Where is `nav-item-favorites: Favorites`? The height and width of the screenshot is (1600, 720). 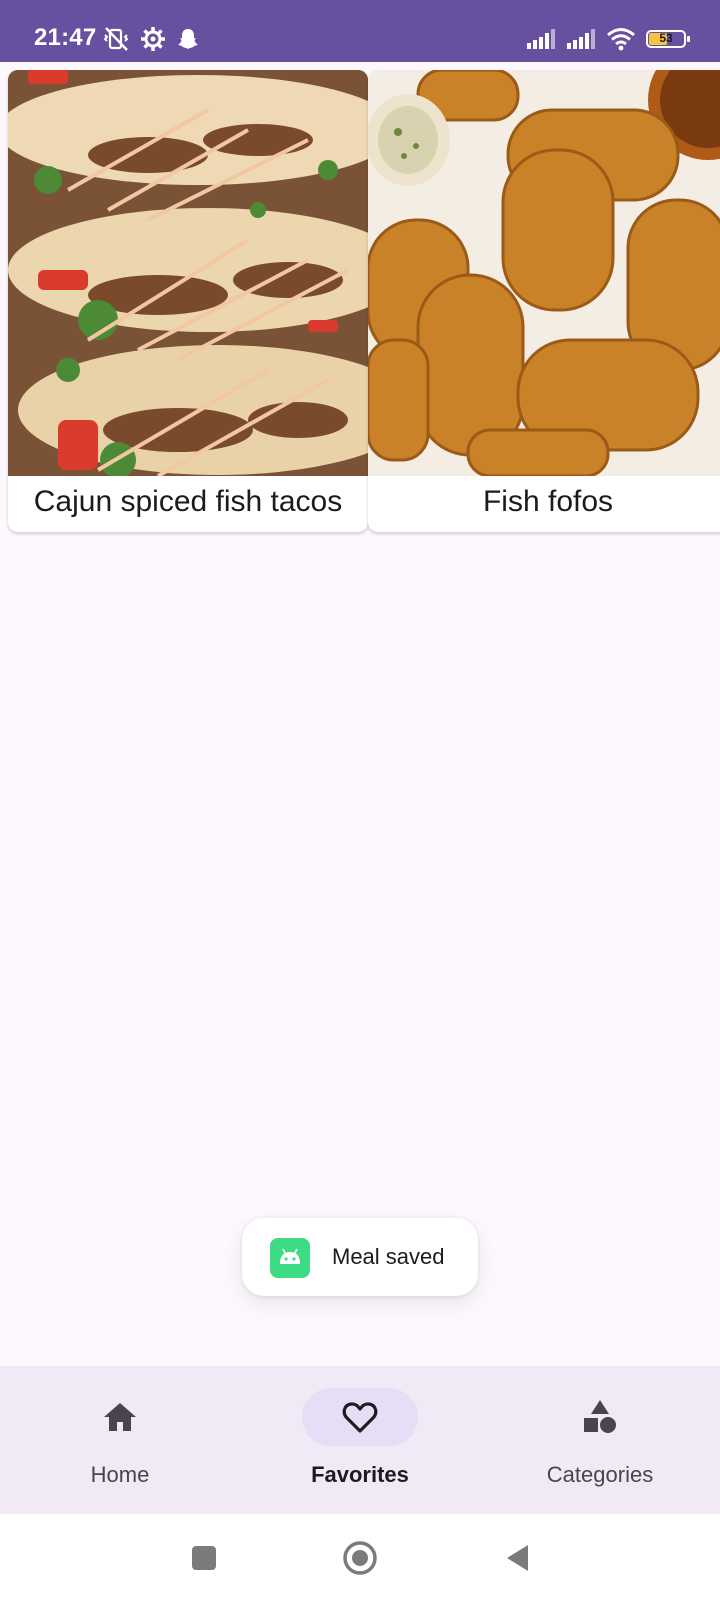
nav-item-favorites: Favorites is located at coordinates (360, 1440).